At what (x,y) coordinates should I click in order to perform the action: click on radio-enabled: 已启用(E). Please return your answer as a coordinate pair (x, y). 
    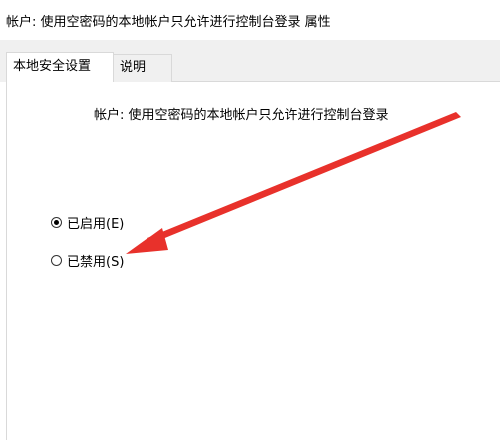
    Looking at the image, I should click on (87, 222).